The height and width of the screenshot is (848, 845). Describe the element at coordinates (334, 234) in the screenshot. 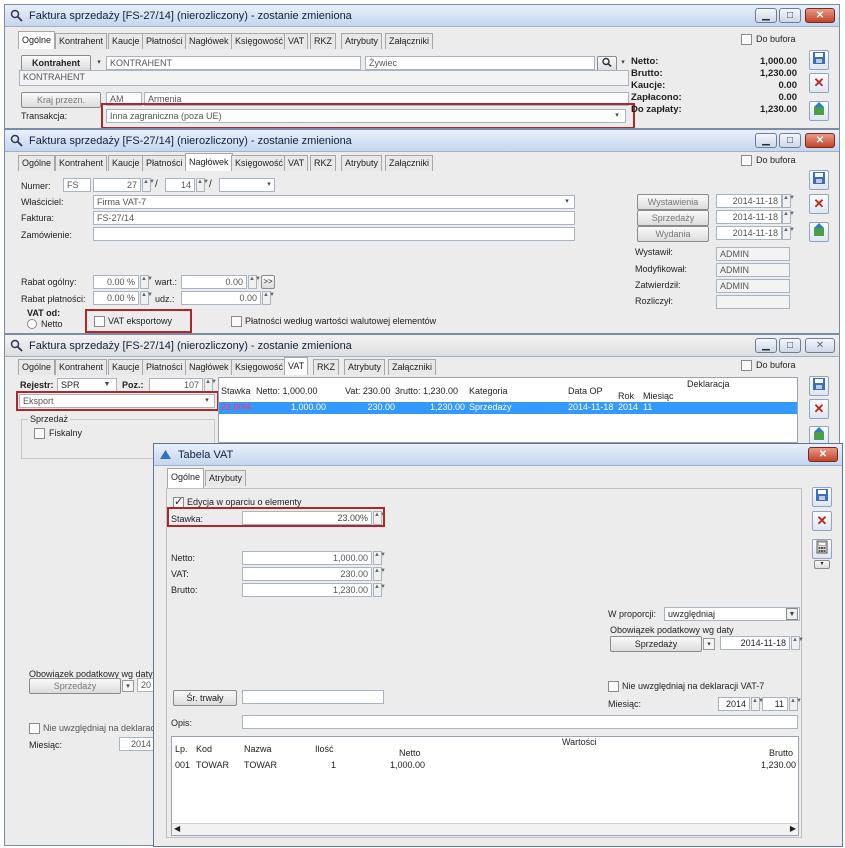

I see `zamowienie-field` at that location.